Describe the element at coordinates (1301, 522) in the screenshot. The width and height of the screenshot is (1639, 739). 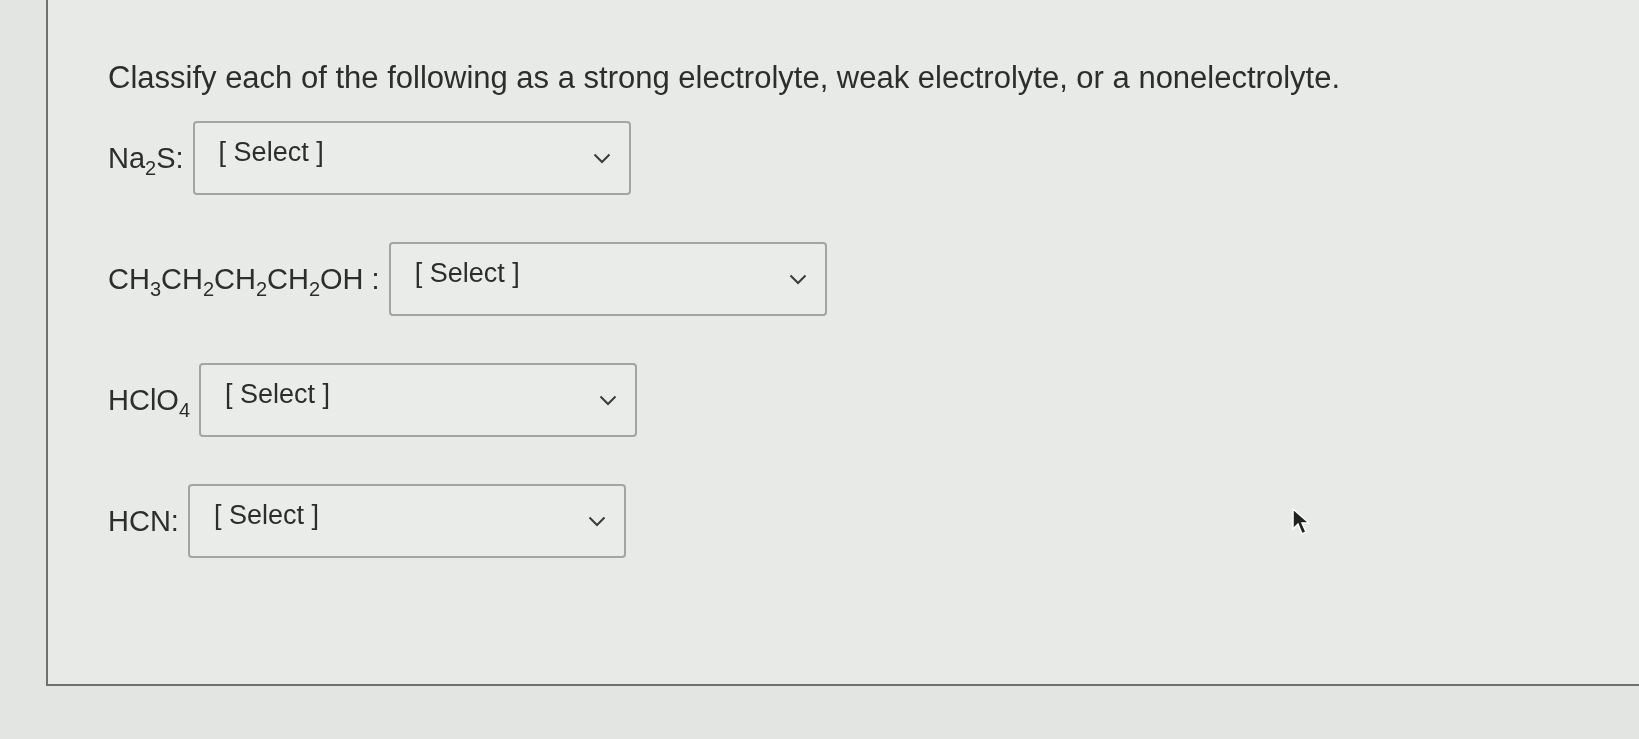
I see `mouse-cursor-icon` at that location.